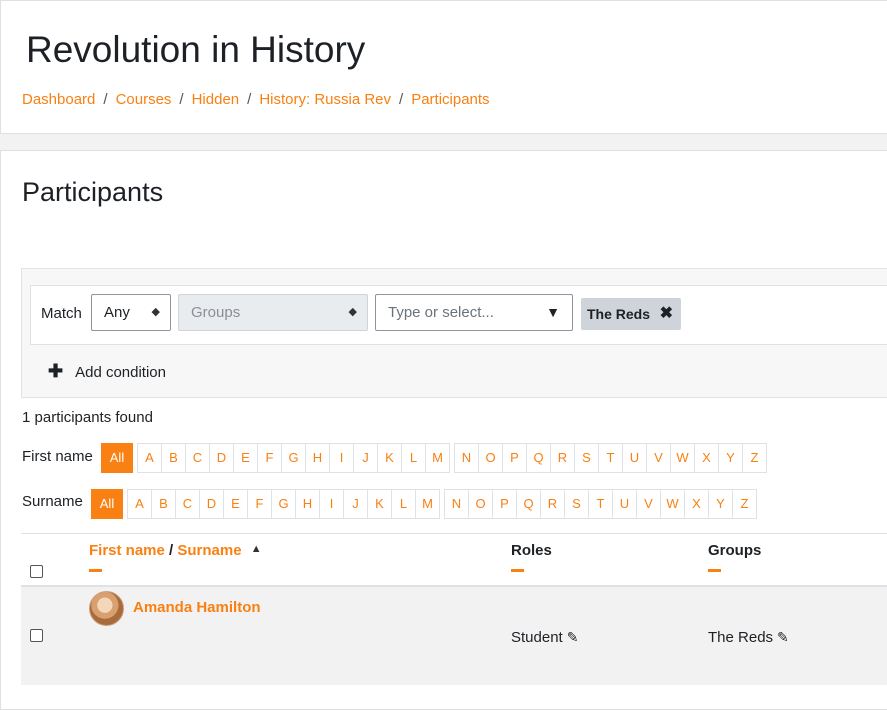 The image size is (887, 710). What do you see at coordinates (466, 458) in the screenshot?
I see `first-name-letter-n: N` at bounding box center [466, 458].